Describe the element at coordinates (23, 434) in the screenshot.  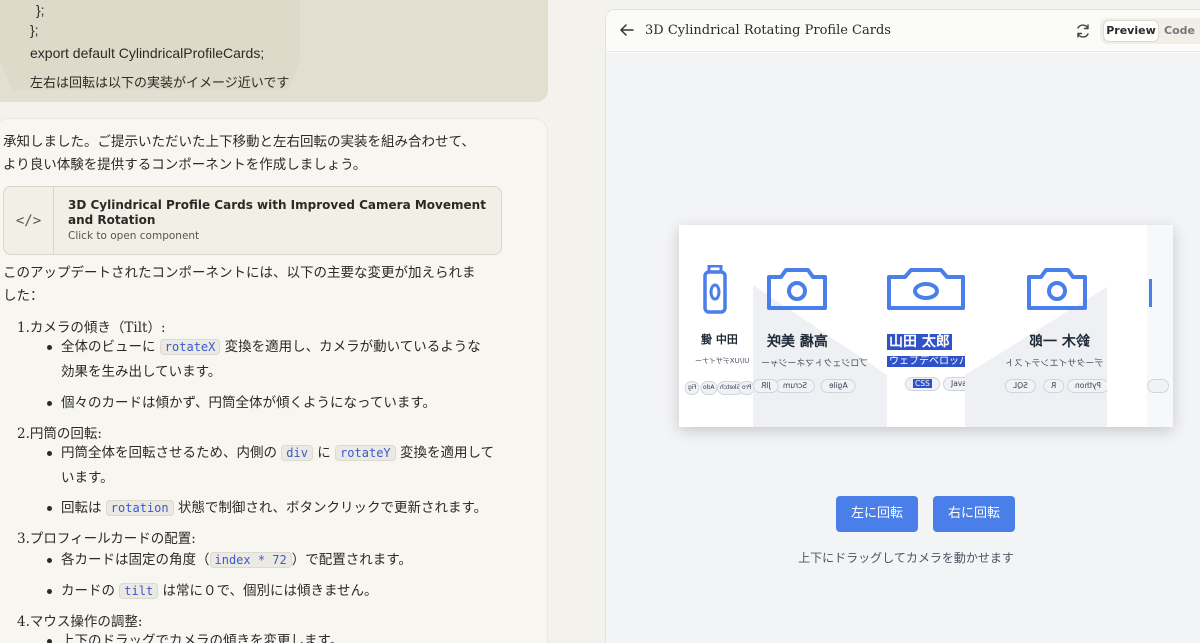
I see `section-number: 2.` at that location.